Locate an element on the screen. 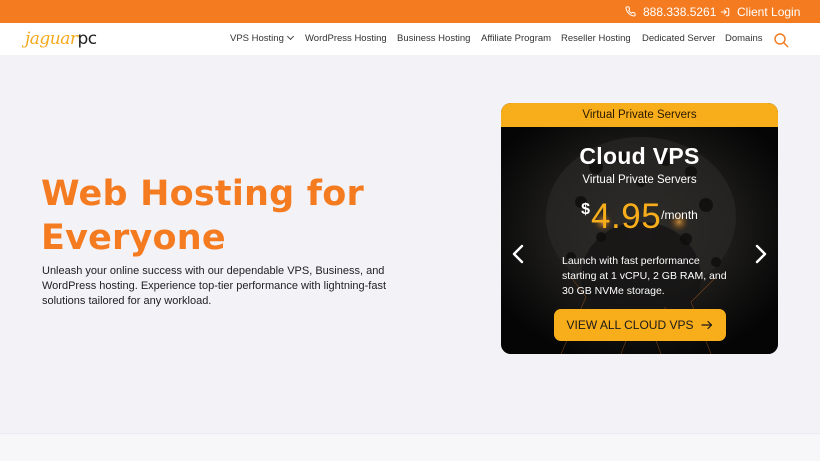  nav-item-affiliate-program: Affiliate Program is located at coordinates (516, 39).